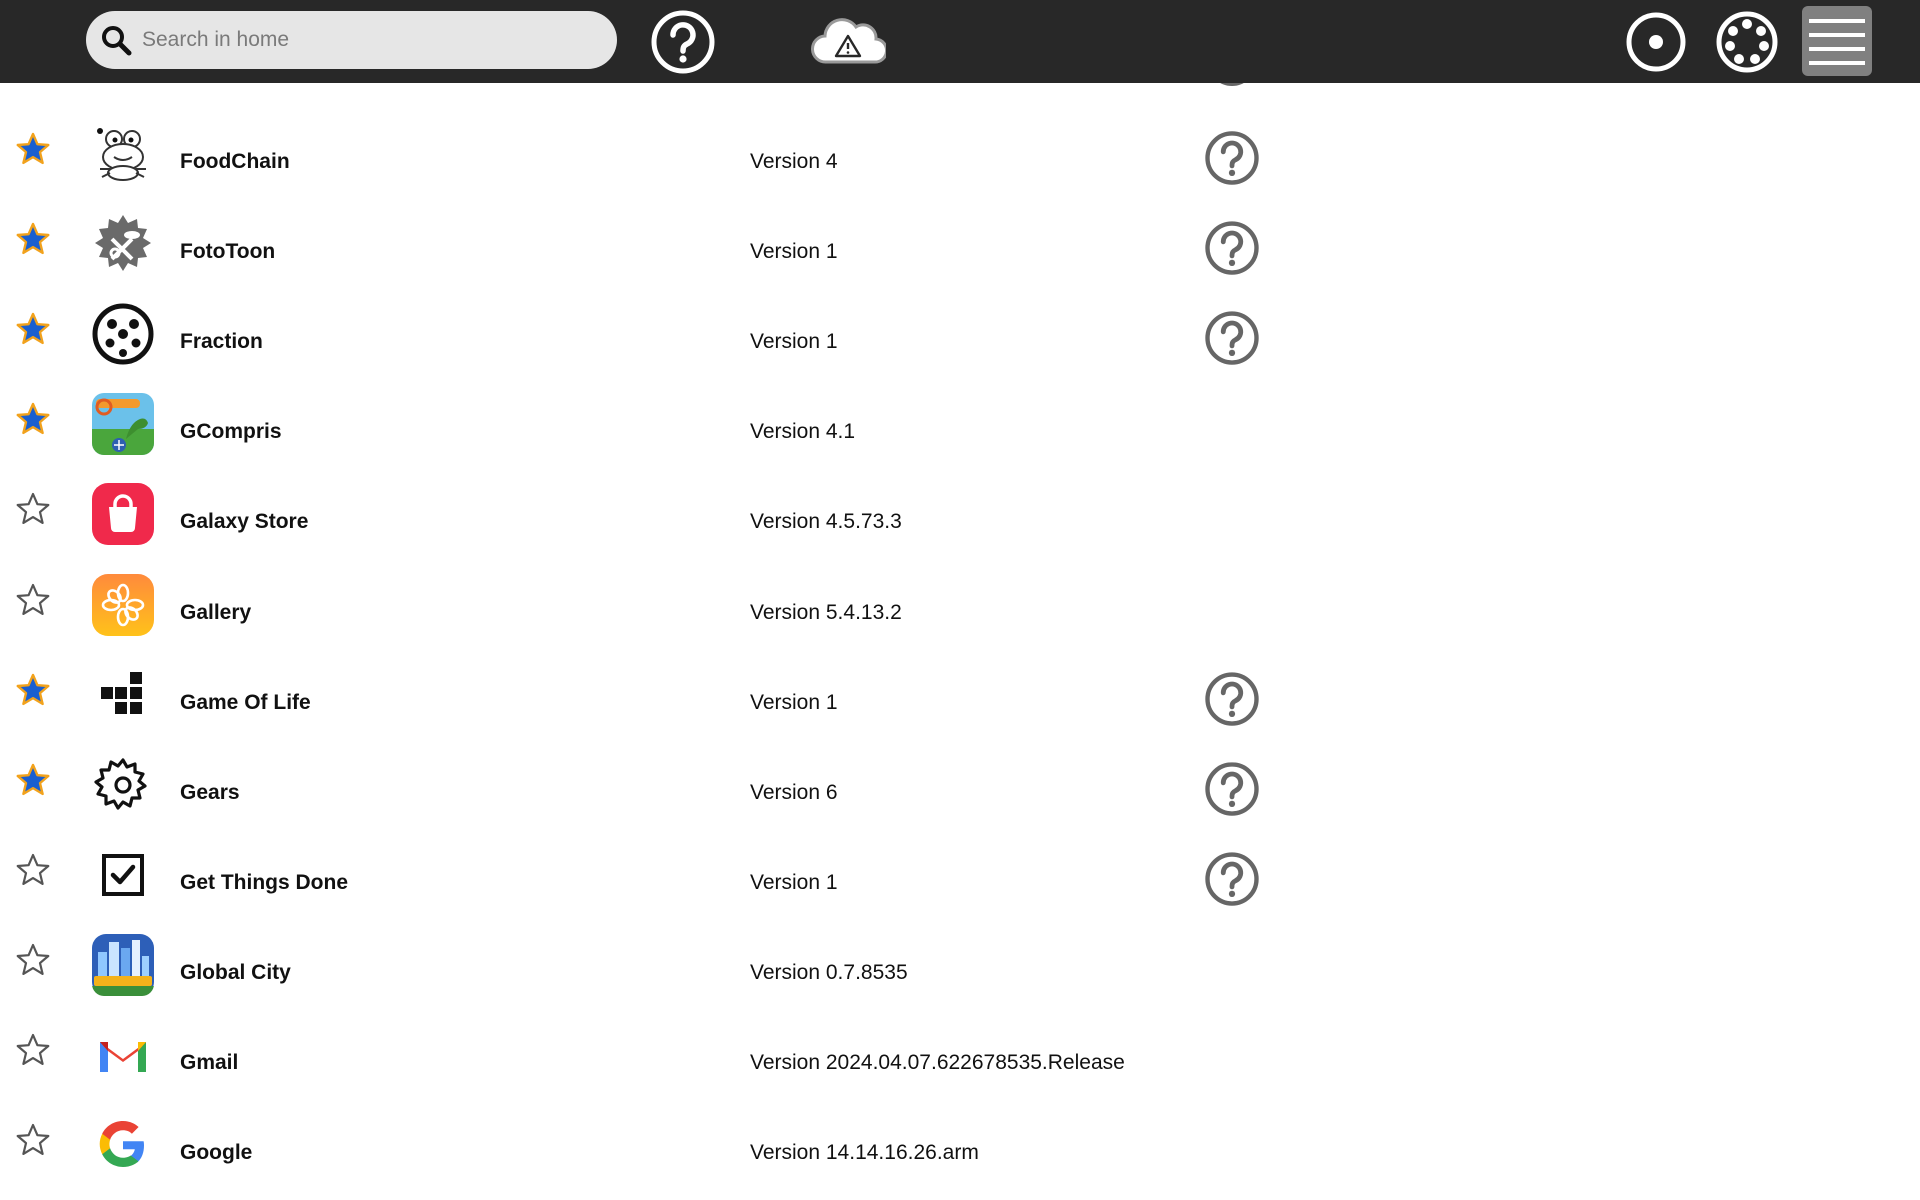 The width and height of the screenshot is (1920, 1200). I want to click on hamburger-menu-icon, so click(1837, 42).